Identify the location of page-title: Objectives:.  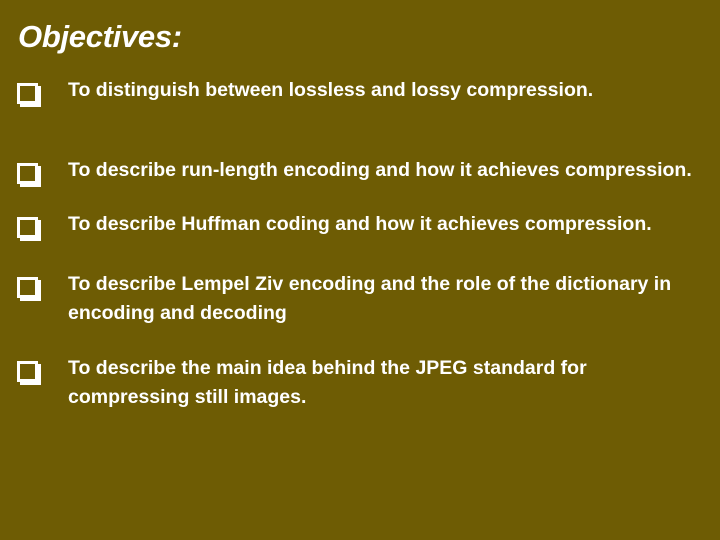
(100, 36).